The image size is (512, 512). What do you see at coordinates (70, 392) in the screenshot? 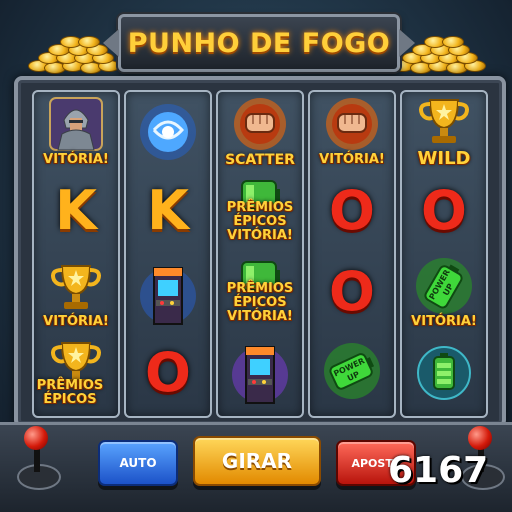
I see `cell-label: PRÊMIOS ÉPICOS` at bounding box center [70, 392].